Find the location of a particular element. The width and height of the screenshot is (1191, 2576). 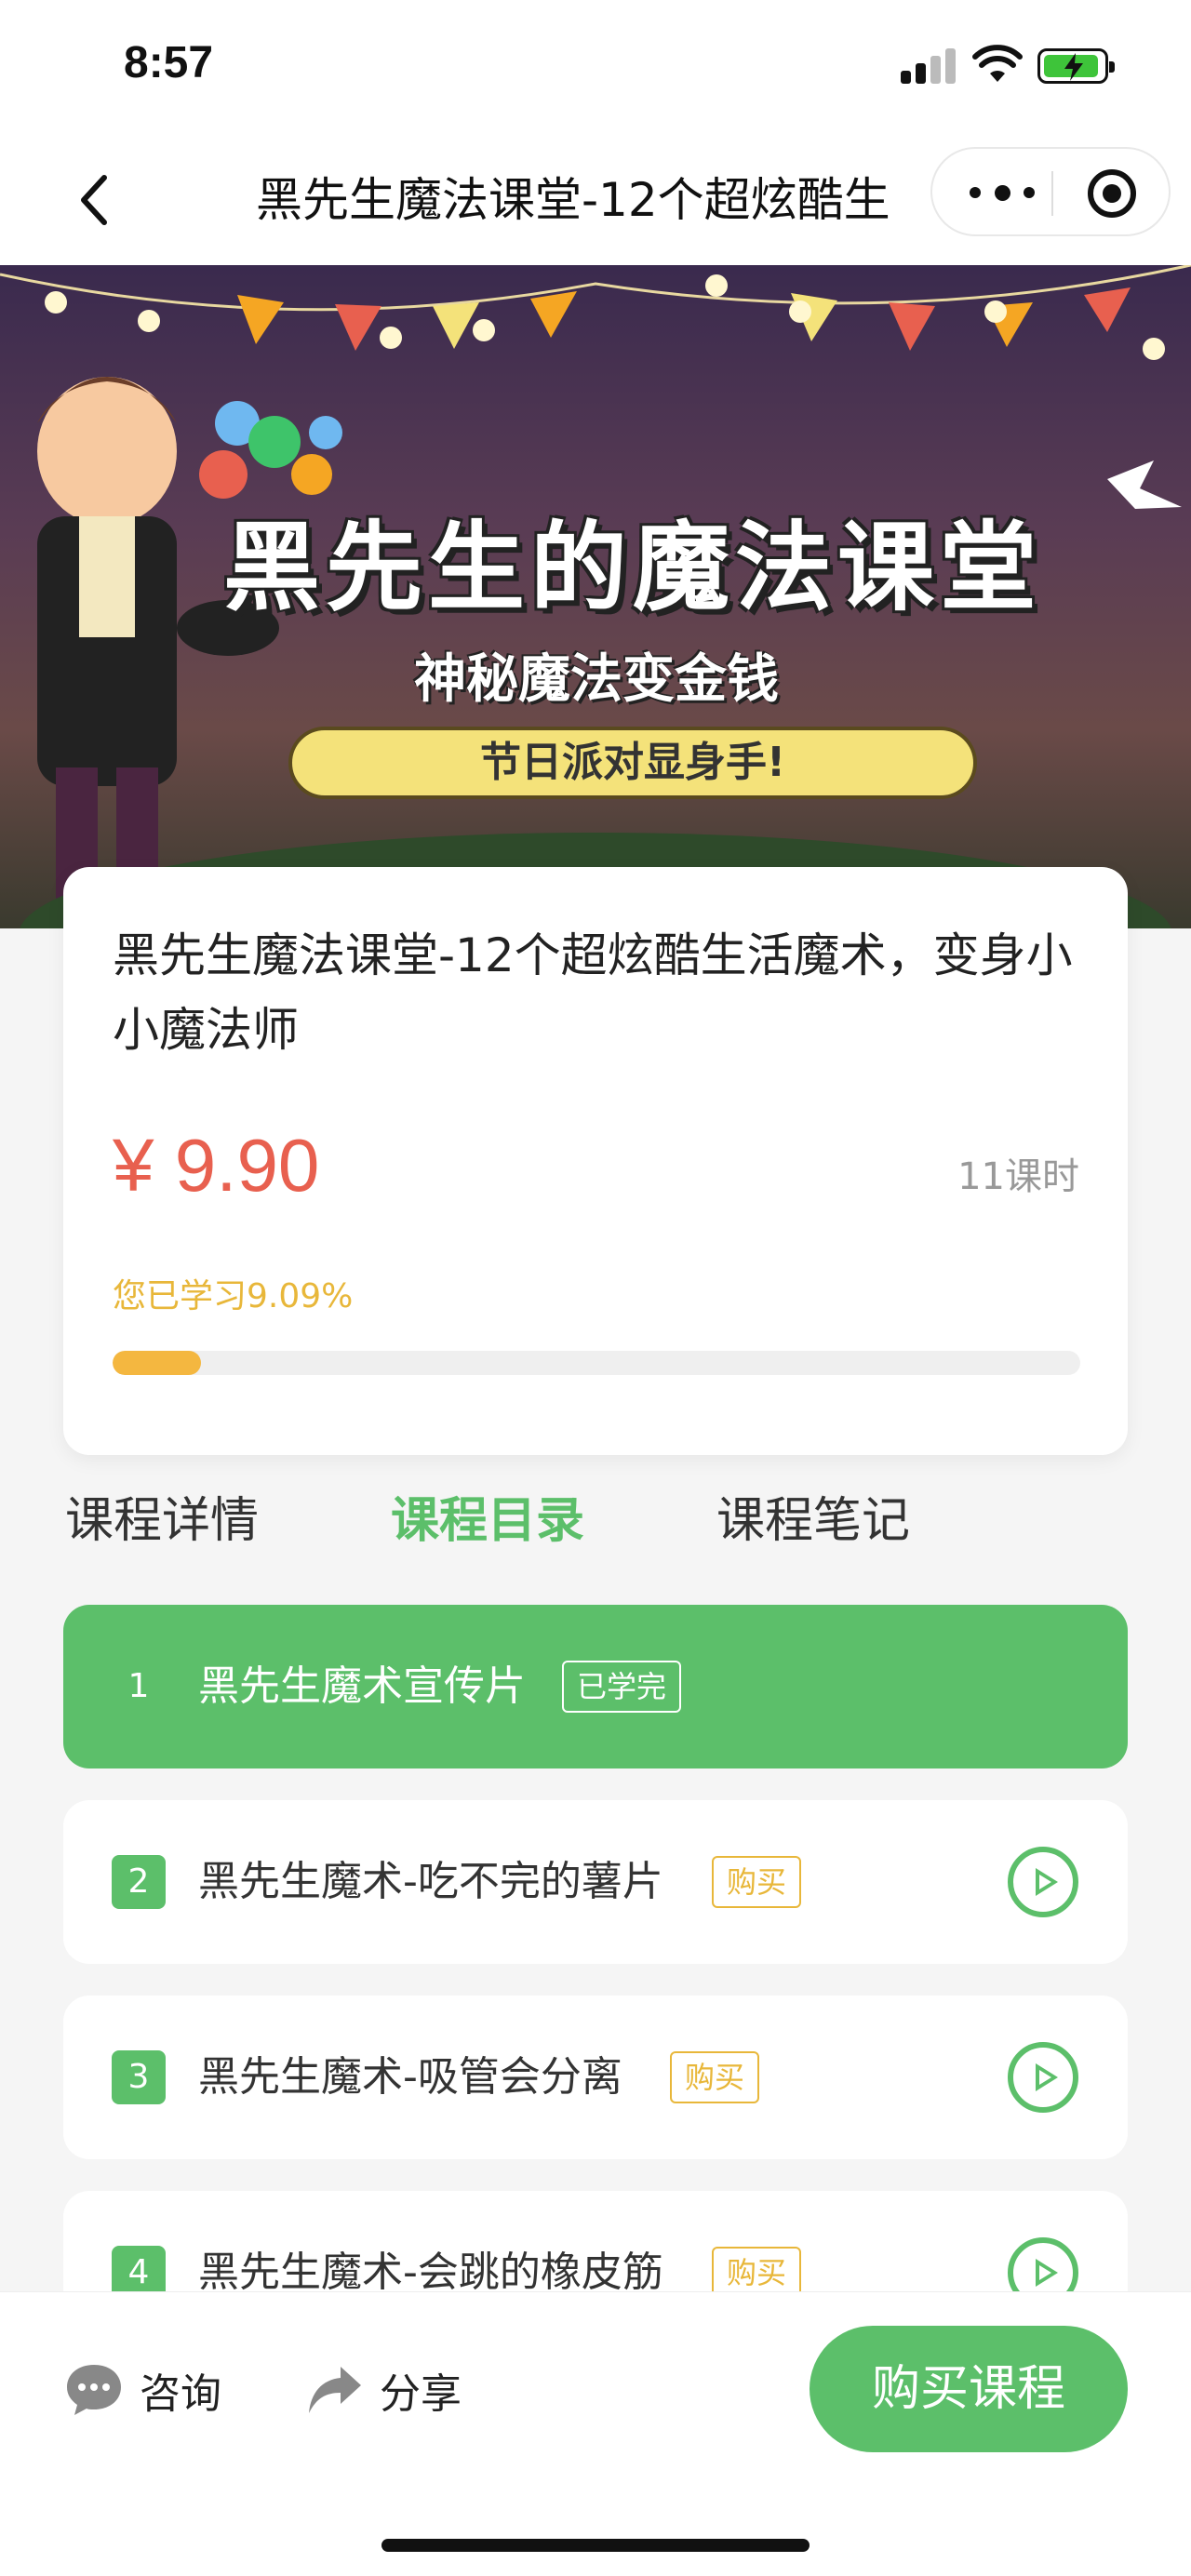

course-tabs: 课程详情 课程目录 课程笔记 is located at coordinates (595, 1521).